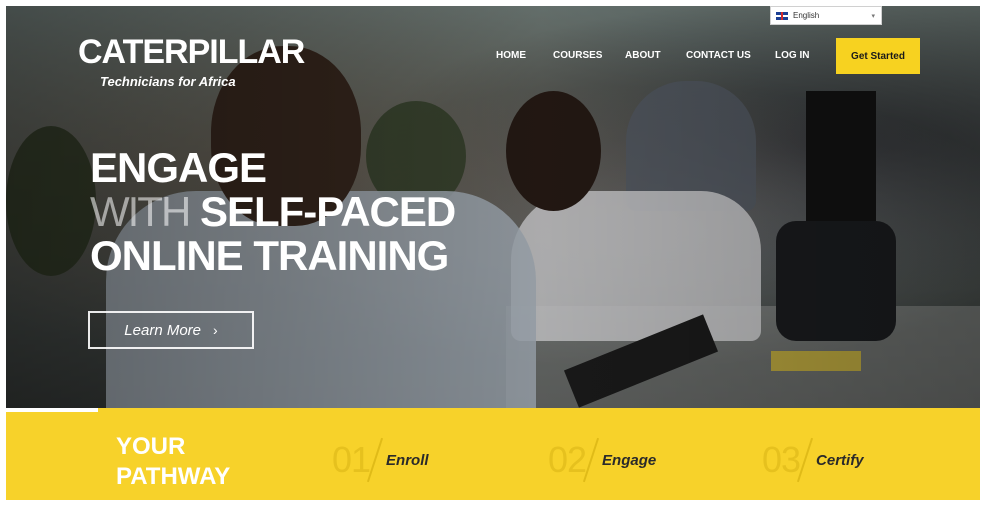 This screenshot has height=506, width=986. Describe the element at coordinates (567, 459) in the screenshot. I see `step-number: 02` at that location.